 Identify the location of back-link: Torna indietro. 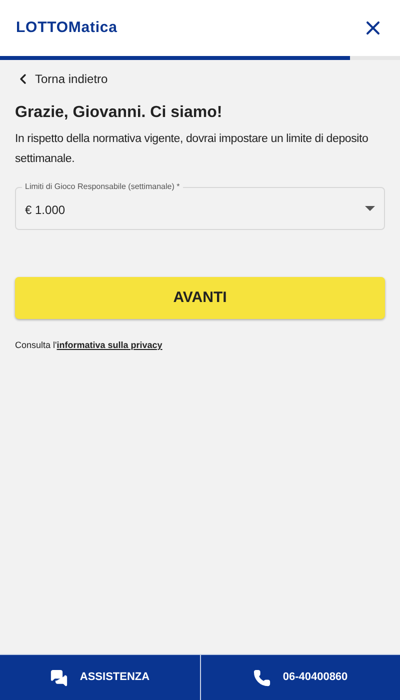
(200, 79).